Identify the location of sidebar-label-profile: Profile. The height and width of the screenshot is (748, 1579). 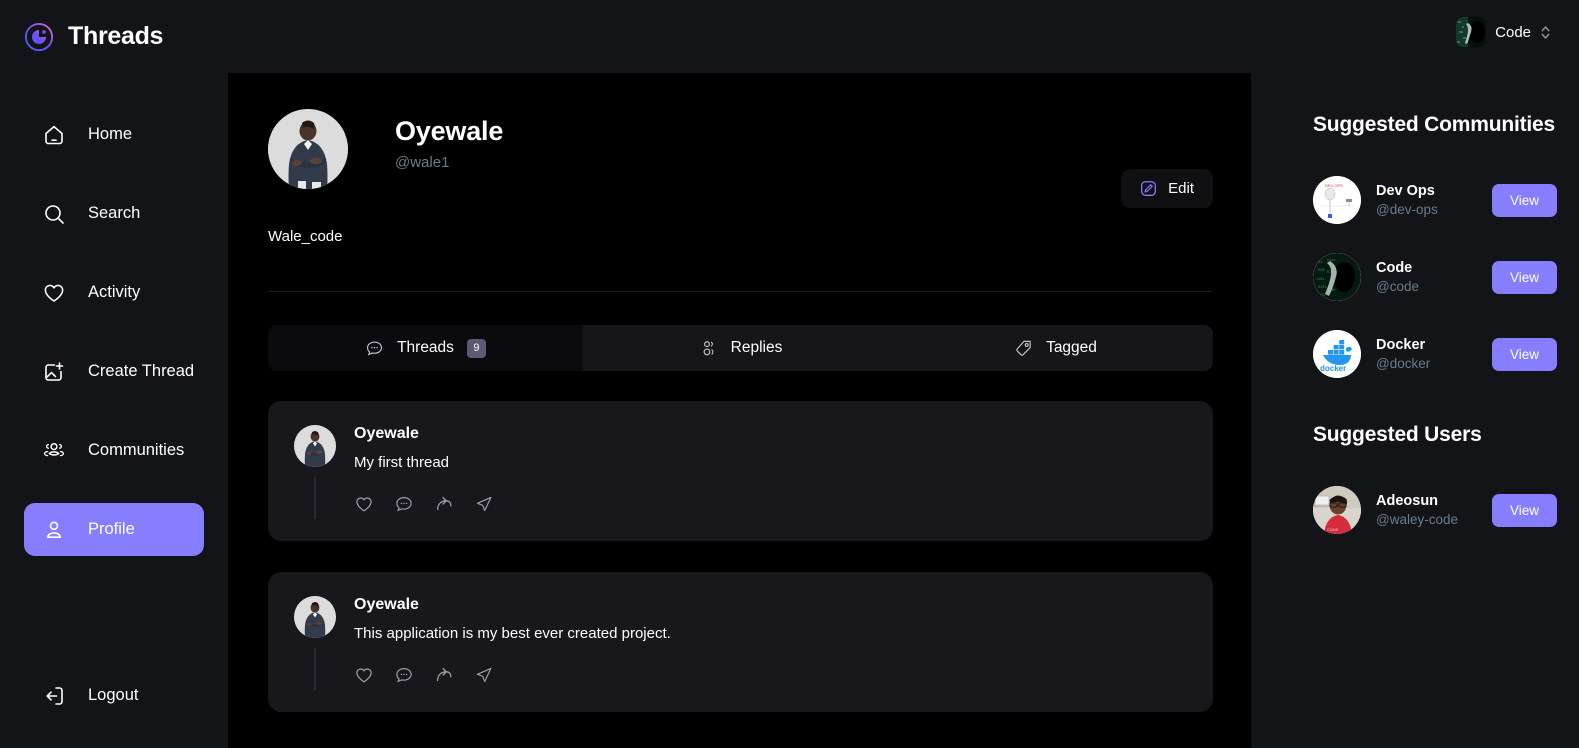
(111, 529).